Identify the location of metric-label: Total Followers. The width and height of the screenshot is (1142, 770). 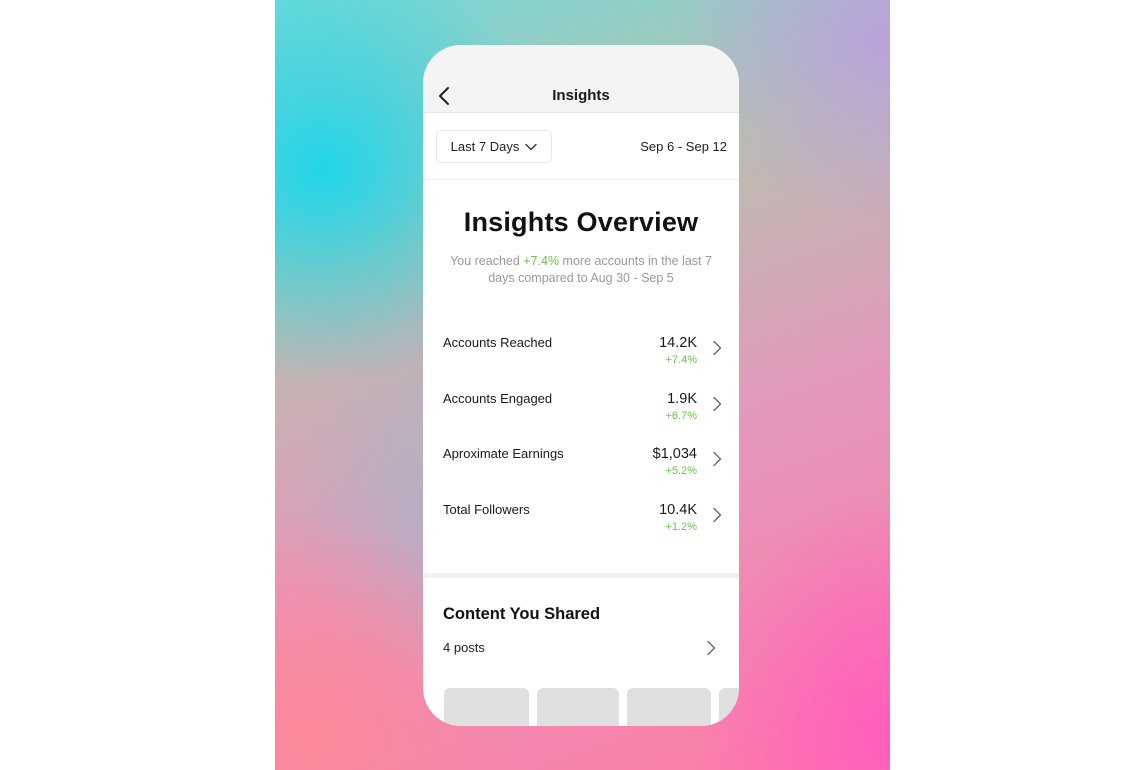
(486, 509).